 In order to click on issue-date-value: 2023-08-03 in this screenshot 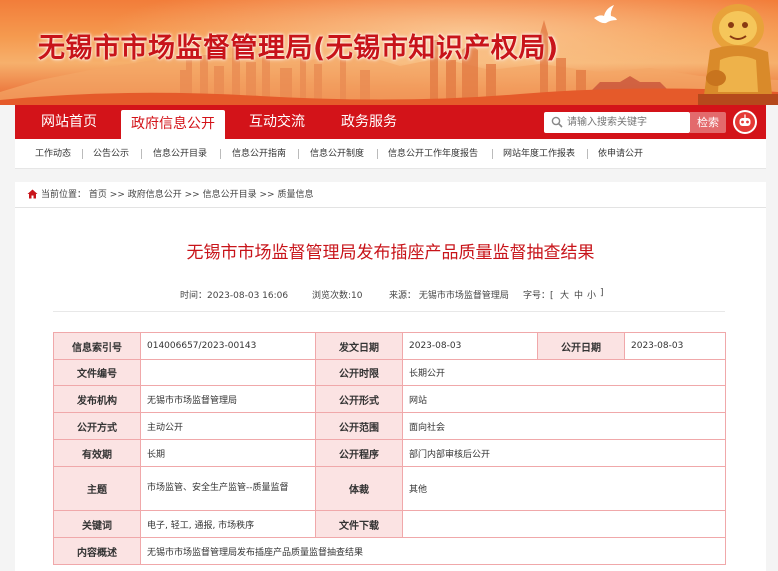, I will do `click(470, 346)`.